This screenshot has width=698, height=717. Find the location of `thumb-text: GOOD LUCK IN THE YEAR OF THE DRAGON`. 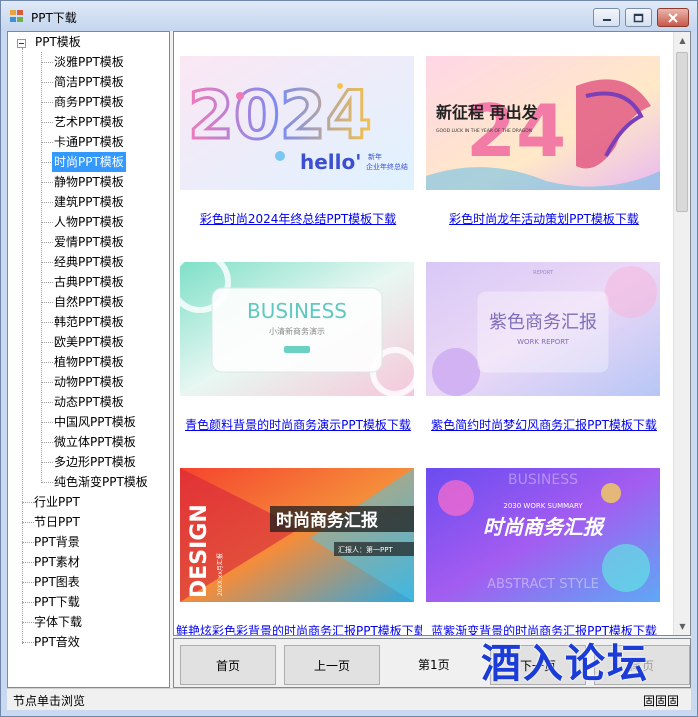

thumb-text: GOOD LUCK IN THE YEAR OF THE DRAGON is located at coordinates (484, 131).